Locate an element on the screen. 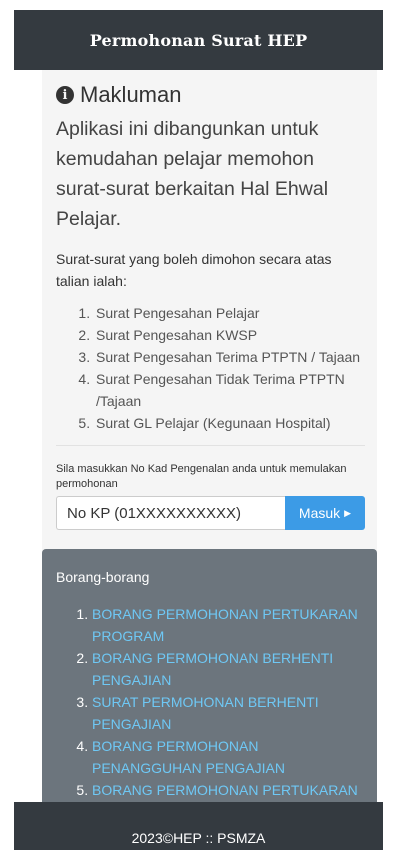  form-list-item: BORANG PERMOHONAN PERTUKARAN PROGRAM is located at coordinates (227, 625).